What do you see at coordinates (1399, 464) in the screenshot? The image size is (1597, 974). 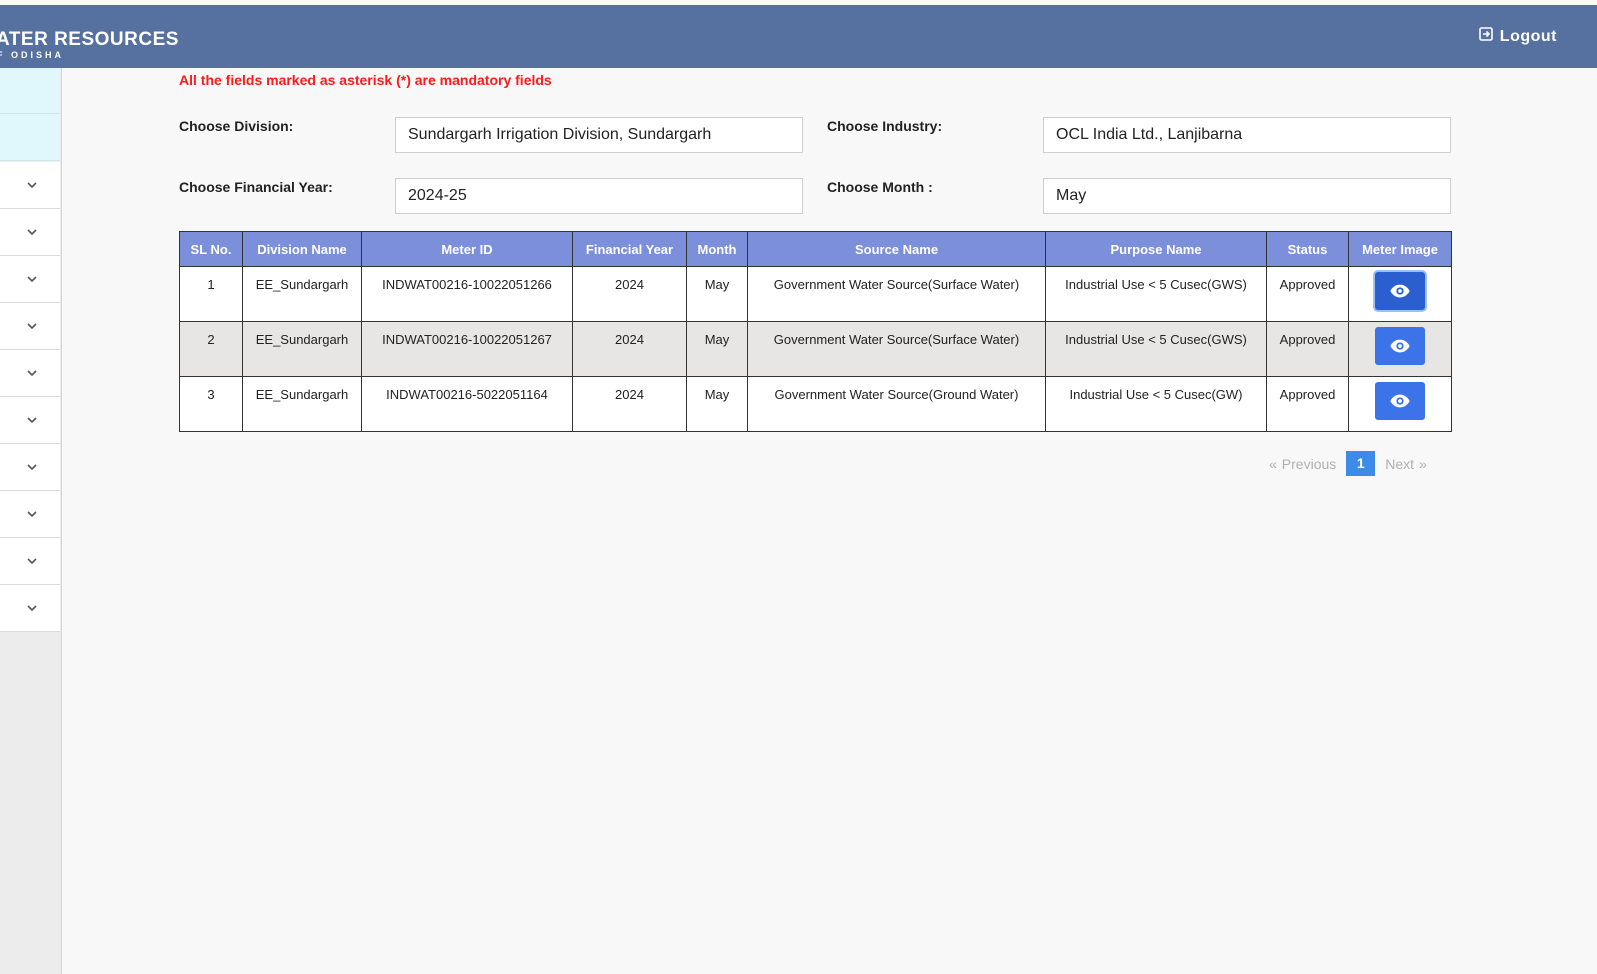 I see `pagination-next: Next` at bounding box center [1399, 464].